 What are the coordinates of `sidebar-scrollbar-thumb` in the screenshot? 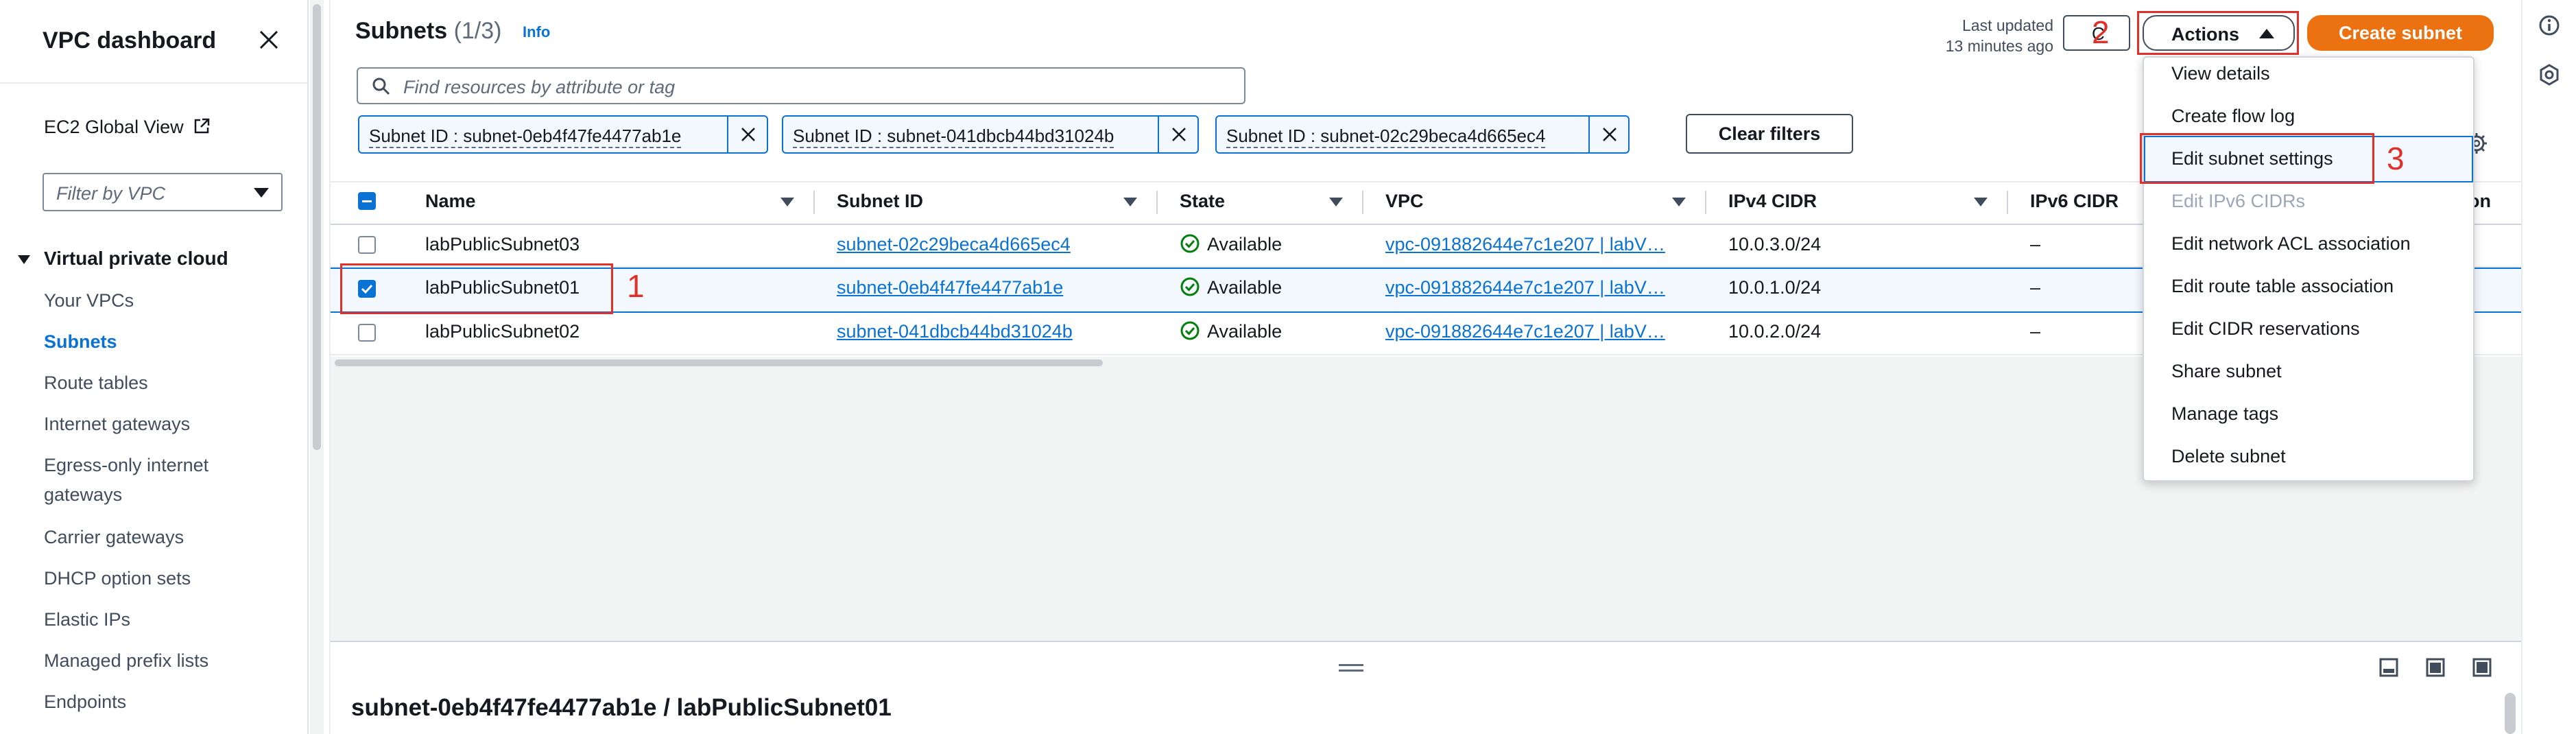 It's located at (317, 227).